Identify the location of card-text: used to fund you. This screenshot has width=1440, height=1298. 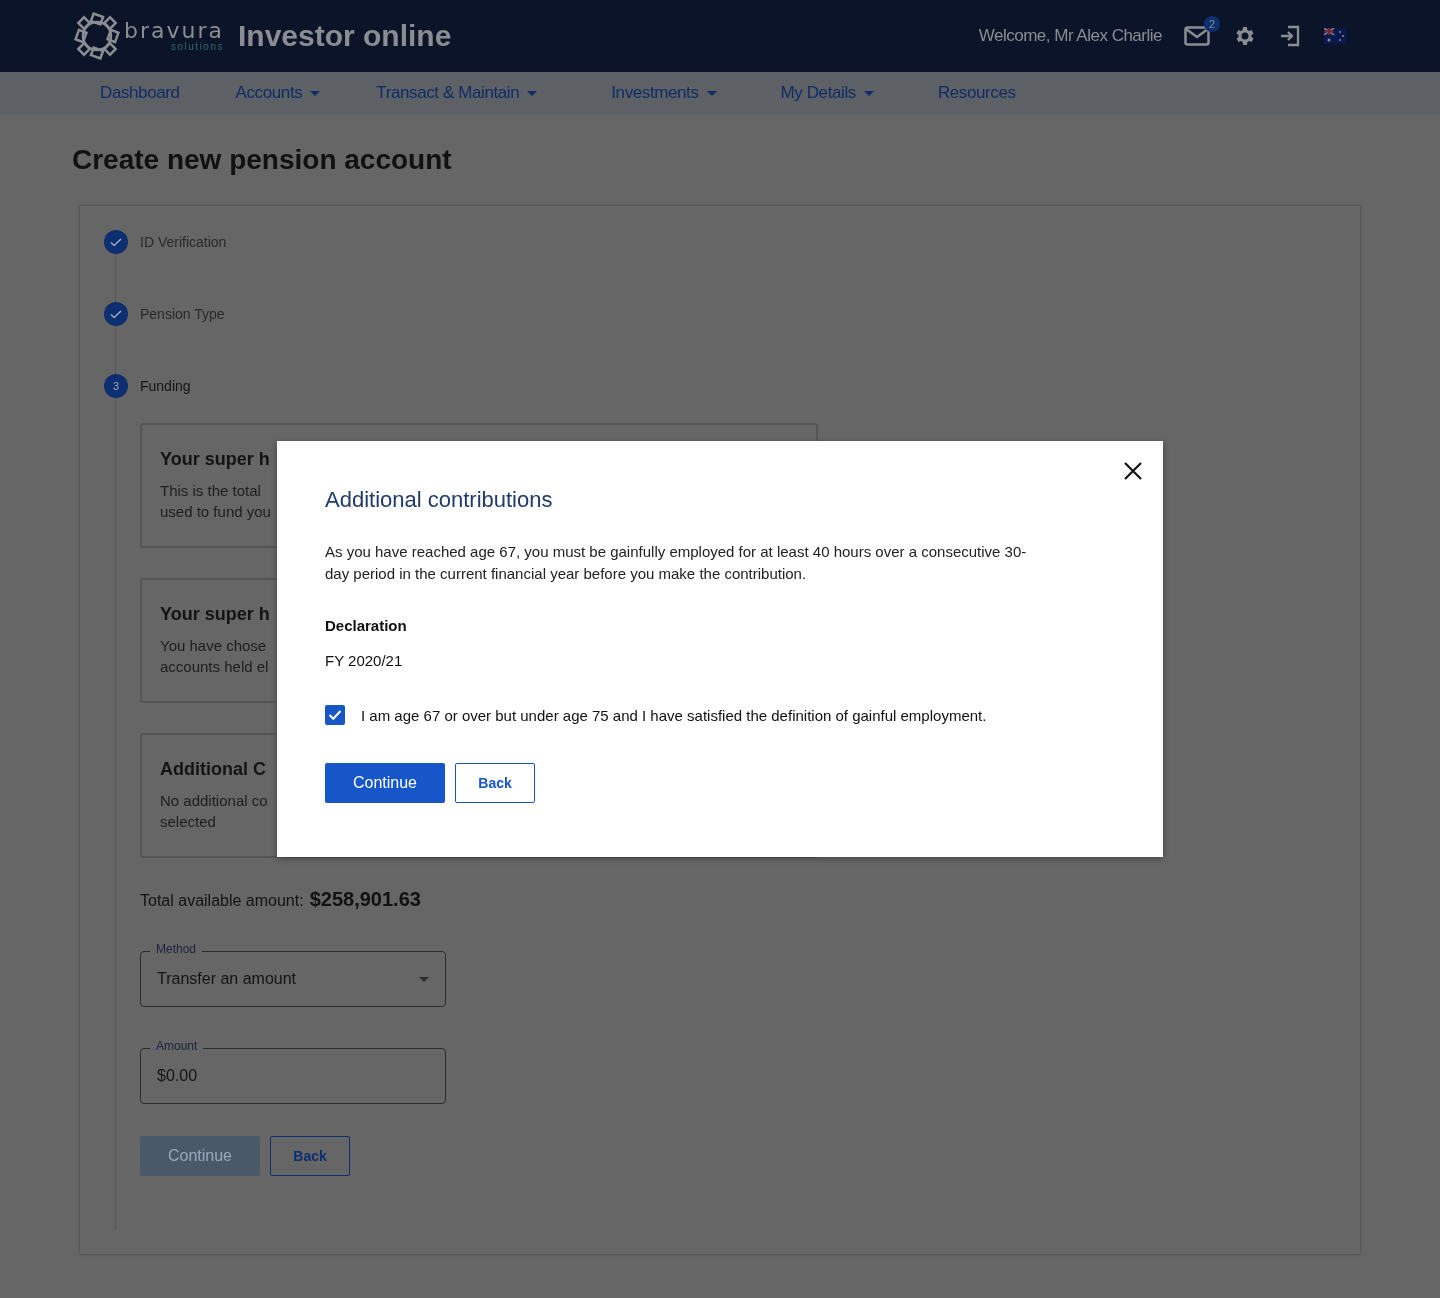
(215, 512).